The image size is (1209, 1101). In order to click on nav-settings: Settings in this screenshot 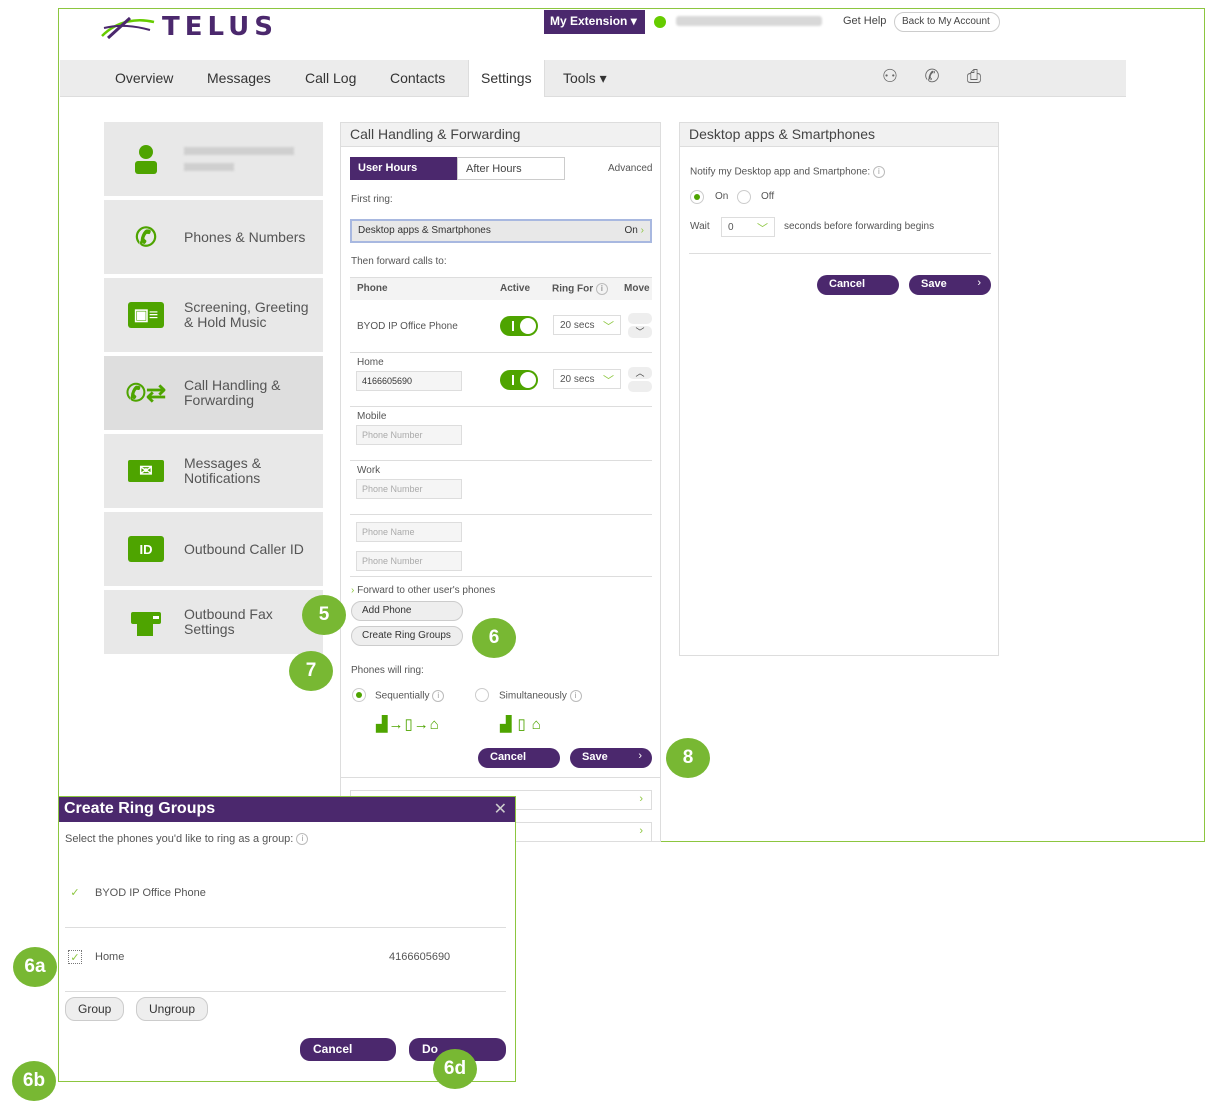, I will do `click(506, 78)`.